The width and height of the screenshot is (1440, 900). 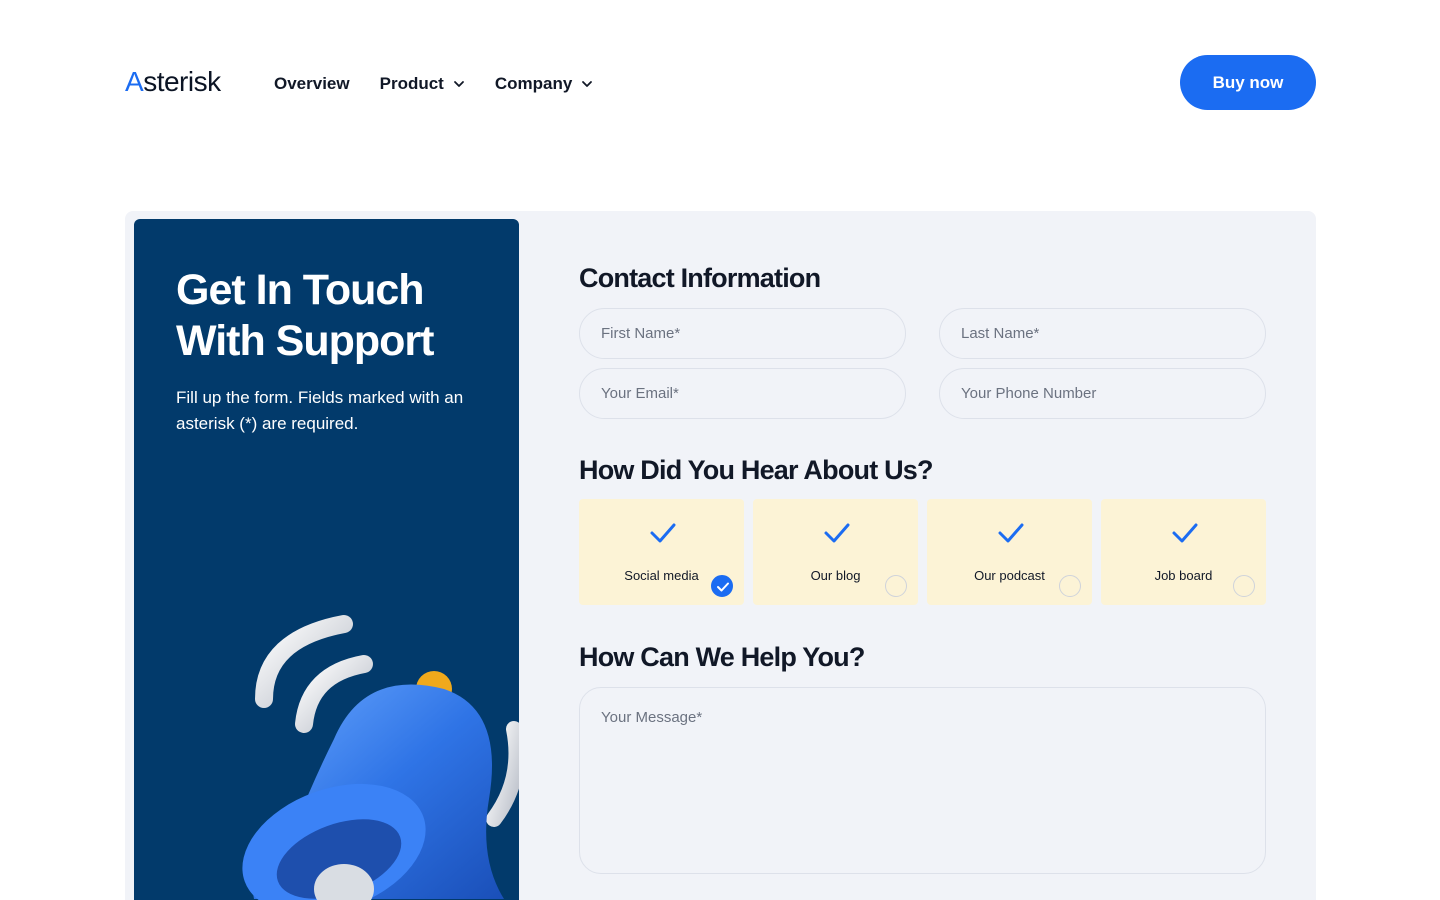 What do you see at coordinates (661, 552) in the screenshot?
I see `option-social-media: Social media` at bounding box center [661, 552].